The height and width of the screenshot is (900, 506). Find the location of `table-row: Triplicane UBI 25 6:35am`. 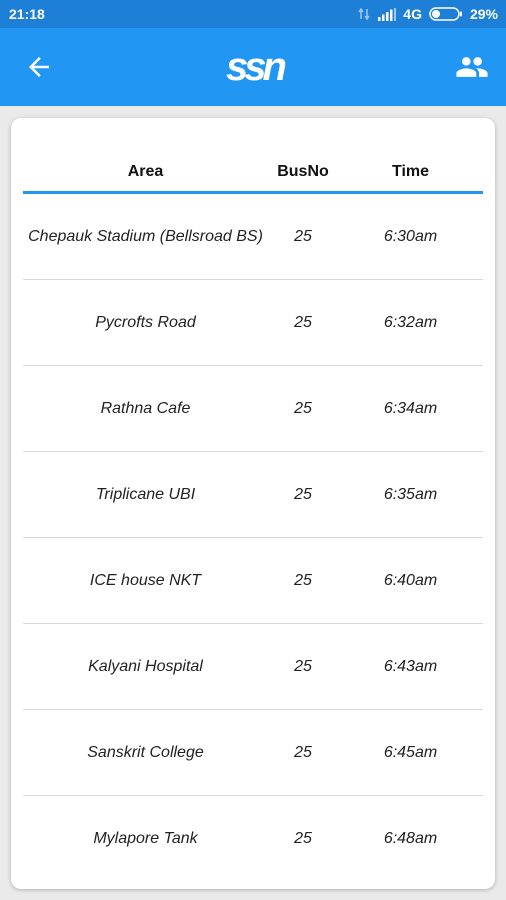

table-row: Triplicane UBI 25 6:35am is located at coordinates (253, 495).